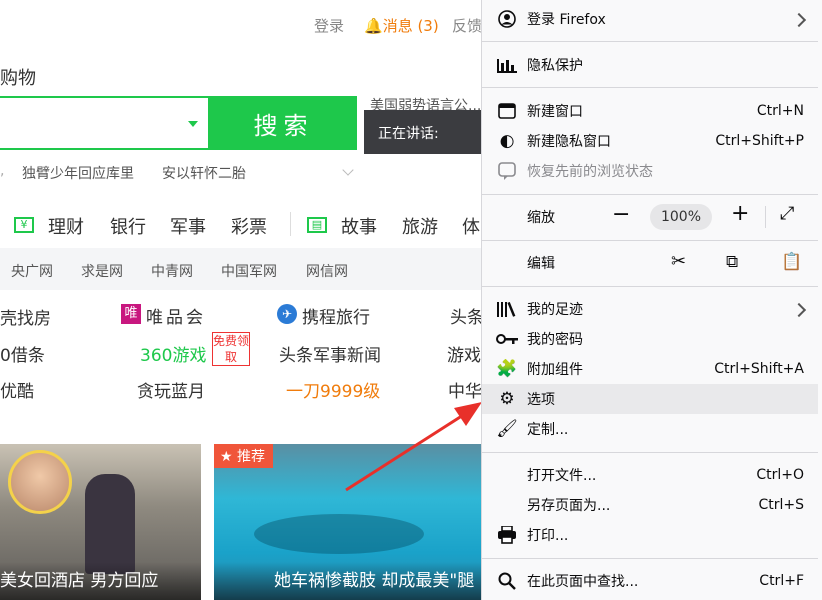 The width and height of the screenshot is (822, 600). What do you see at coordinates (732, 262) in the screenshot?
I see `copy-icon: ⧉` at bounding box center [732, 262].